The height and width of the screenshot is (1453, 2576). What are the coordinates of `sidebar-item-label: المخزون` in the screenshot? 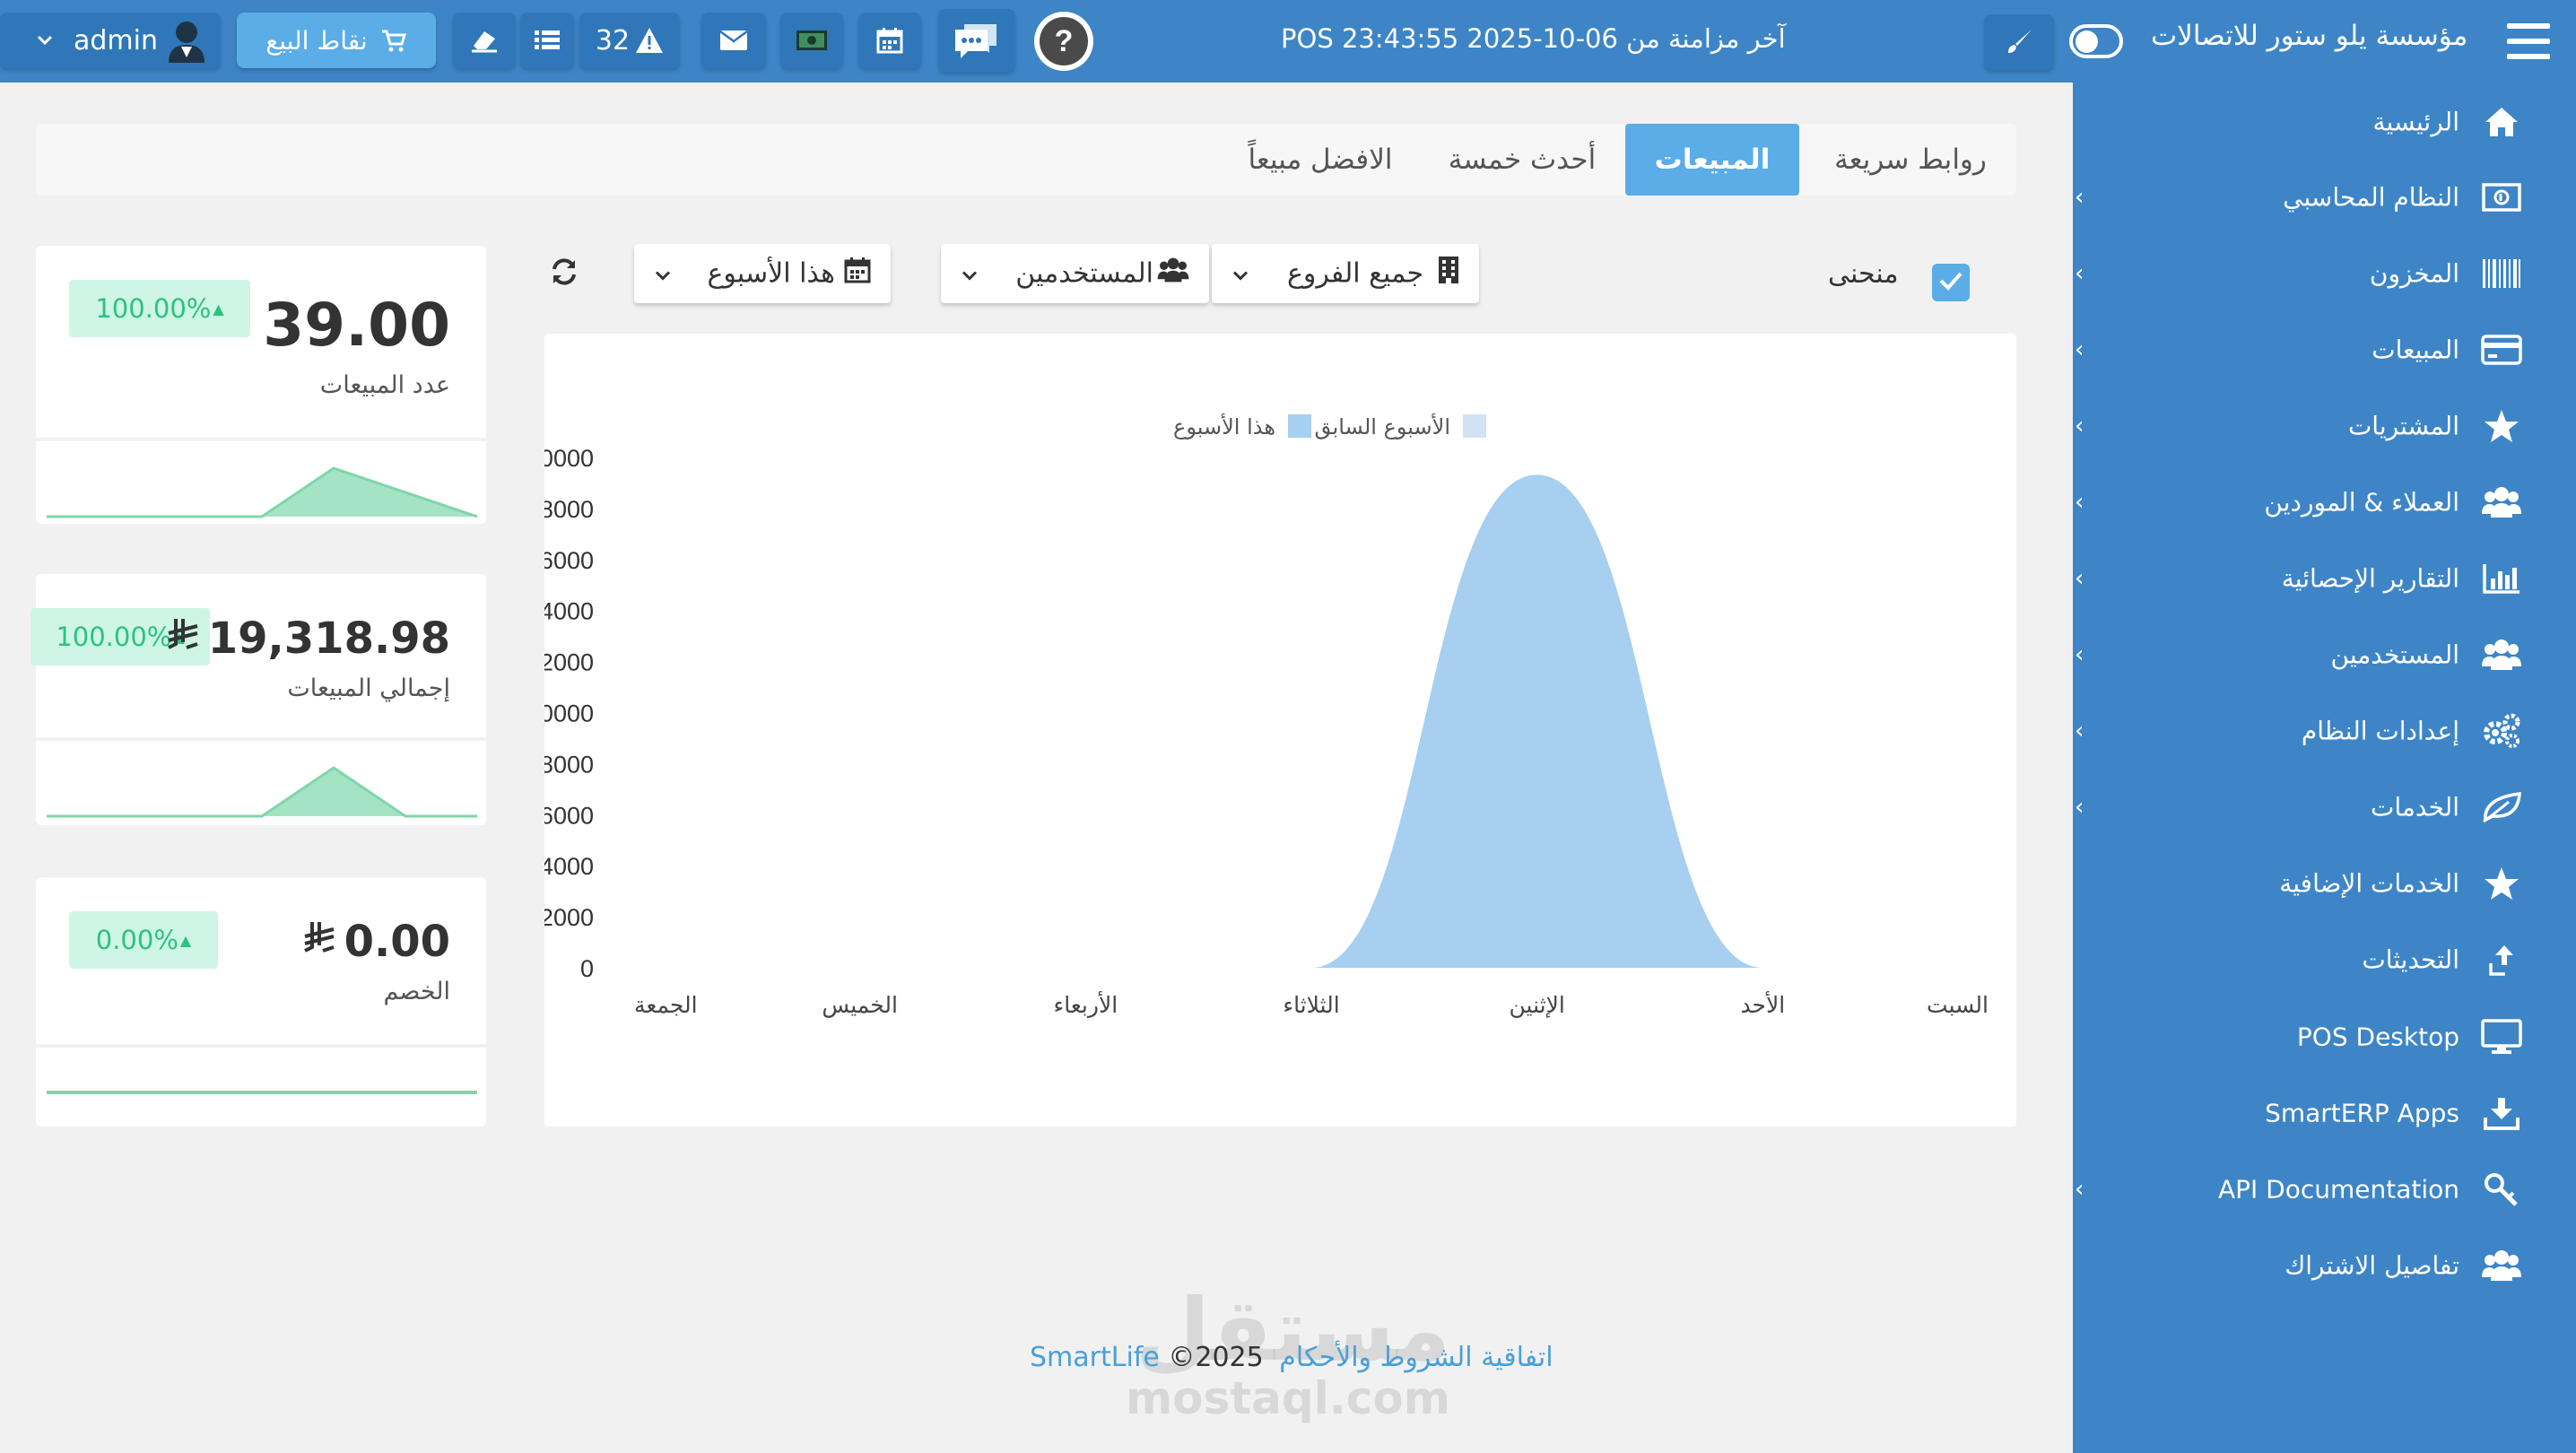 It's located at (2414, 273).